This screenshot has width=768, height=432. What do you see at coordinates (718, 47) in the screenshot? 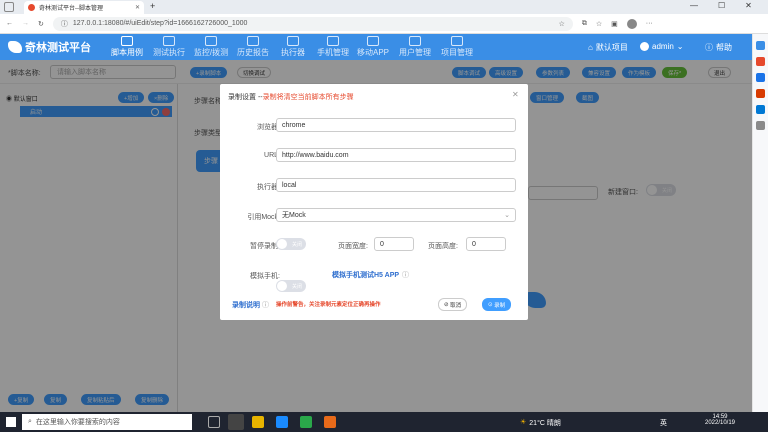
I see `help-link: ⓘ 帮助` at bounding box center [718, 47].